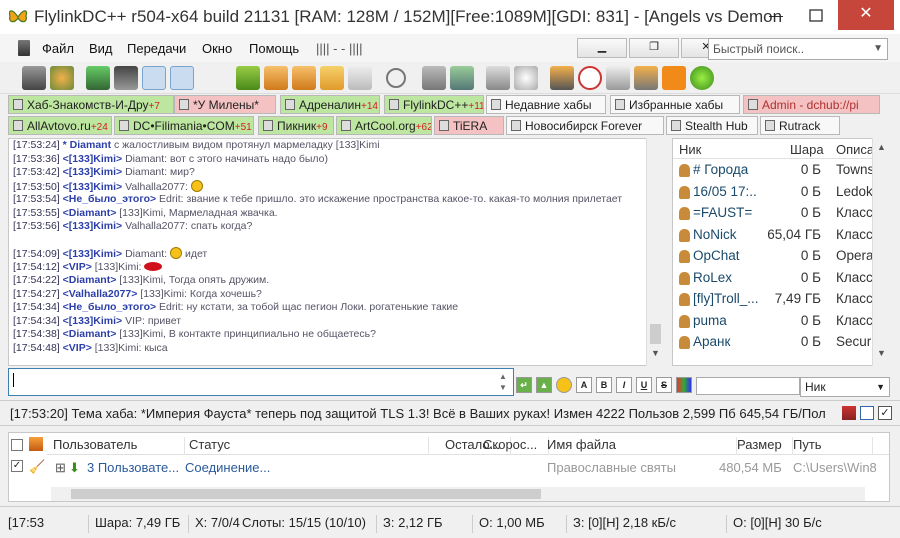  What do you see at coordinates (384, 125) in the screenshot?
I see `tab-hub: ArtCool.org+62` at bounding box center [384, 125].